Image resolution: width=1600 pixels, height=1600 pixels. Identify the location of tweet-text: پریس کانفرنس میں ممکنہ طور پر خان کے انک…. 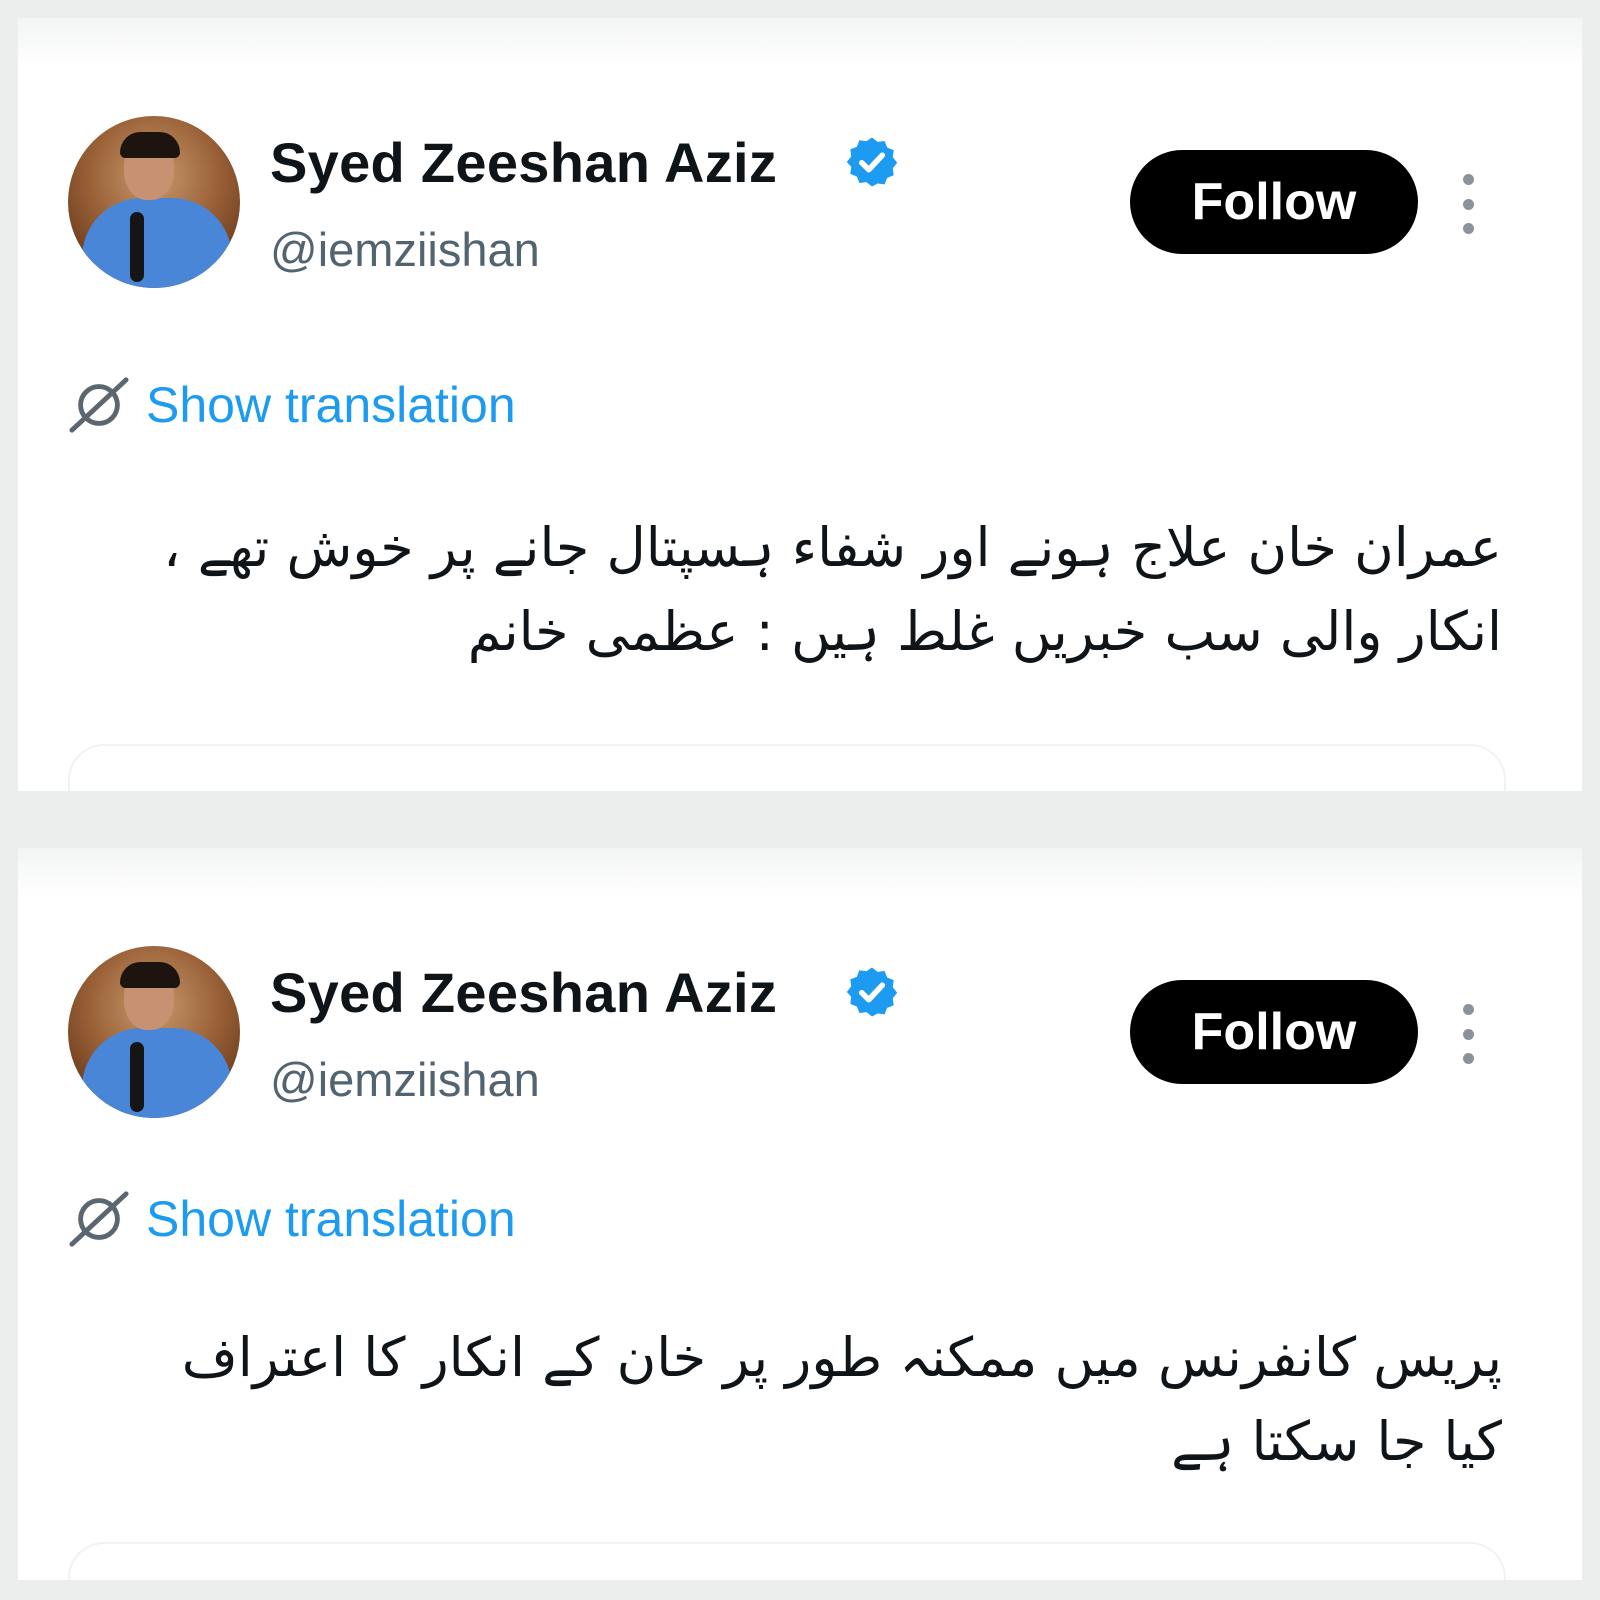
(841, 1399).